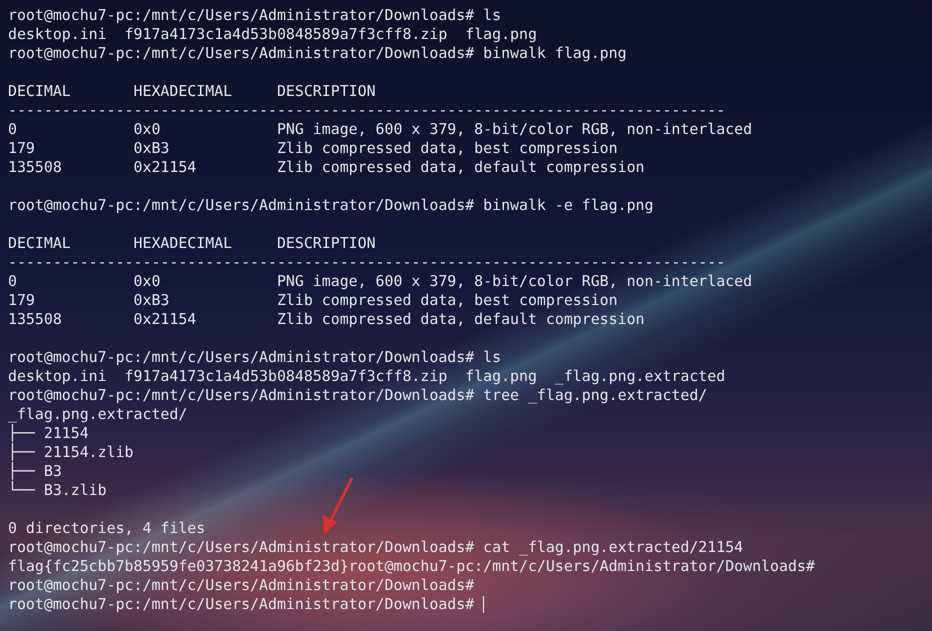 The image size is (932, 631). Describe the element at coordinates (98, 414) in the screenshot. I see `terminal-line: _flag.png.extracted/` at that location.